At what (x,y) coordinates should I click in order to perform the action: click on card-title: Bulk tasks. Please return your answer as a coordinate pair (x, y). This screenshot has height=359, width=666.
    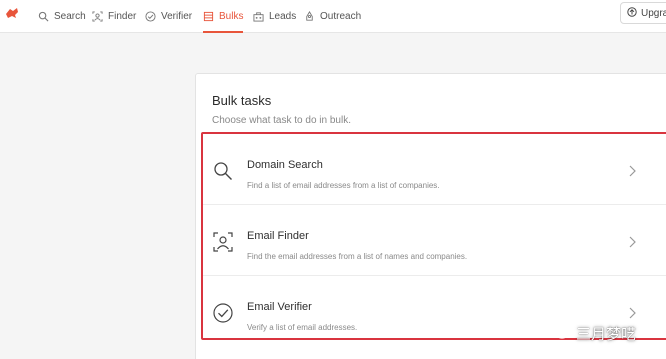
    Looking at the image, I should click on (242, 100).